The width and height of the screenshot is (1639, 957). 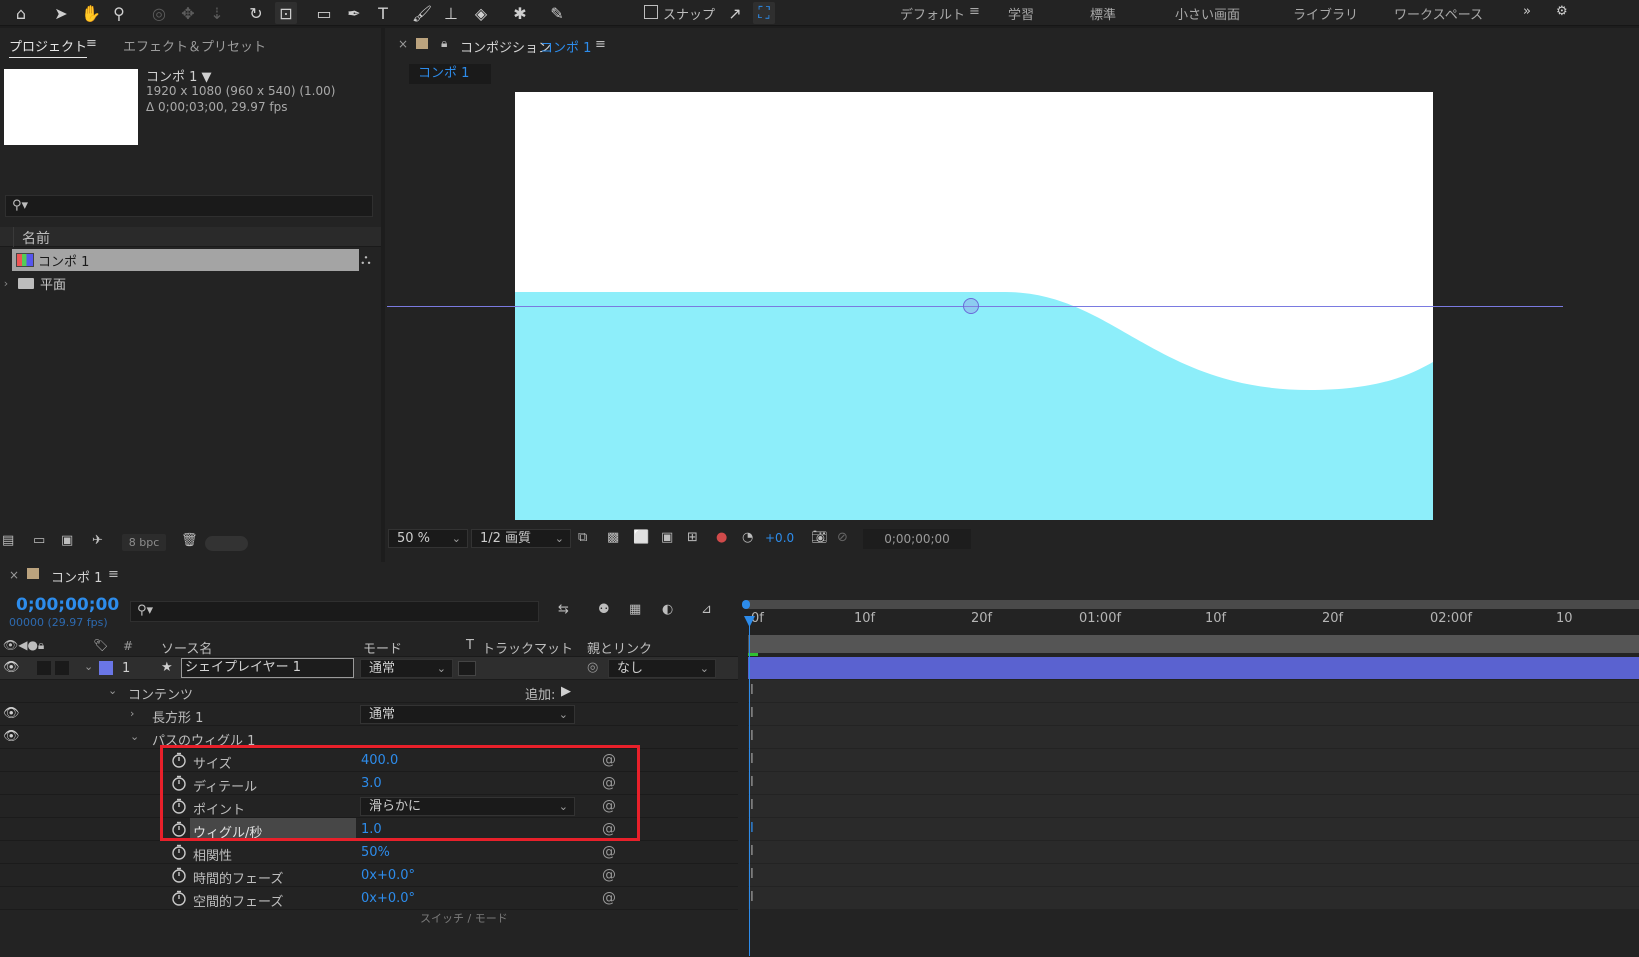 I want to click on orbit-camera-icon: ◎, so click(x=159, y=13).